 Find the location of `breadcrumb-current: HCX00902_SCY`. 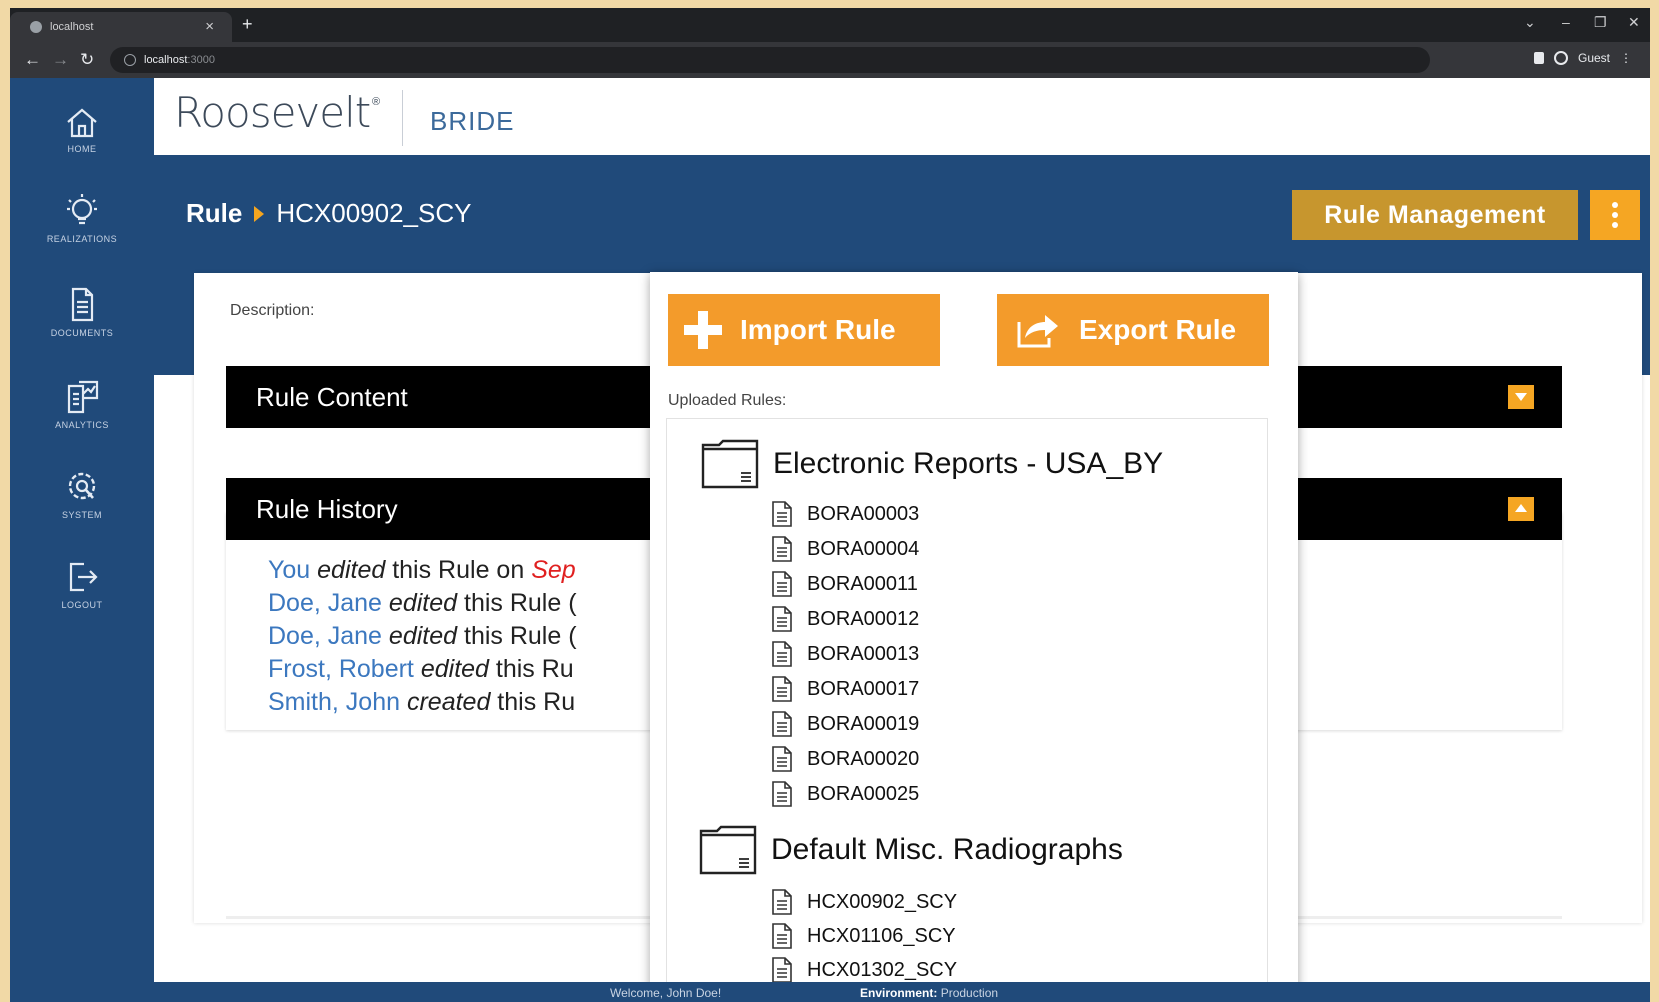

breadcrumb-current: HCX00902_SCY is located at coordinates (374, 213).